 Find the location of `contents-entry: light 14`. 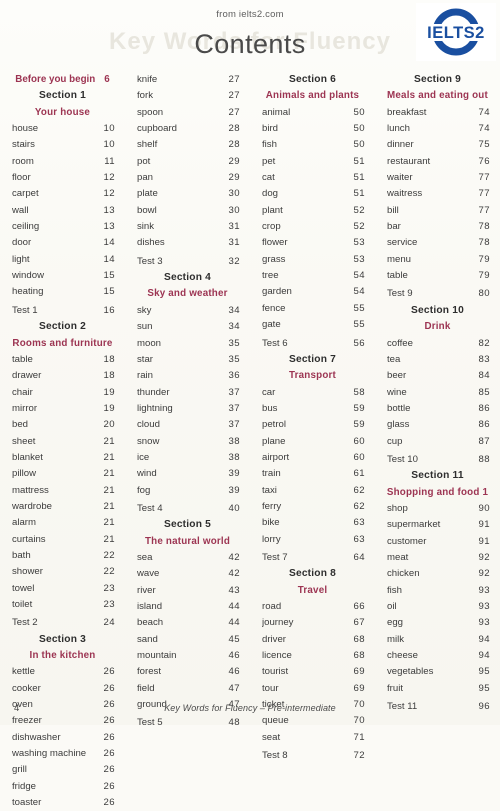

contents-entry: light 14 is located at coordinates (62, 260).